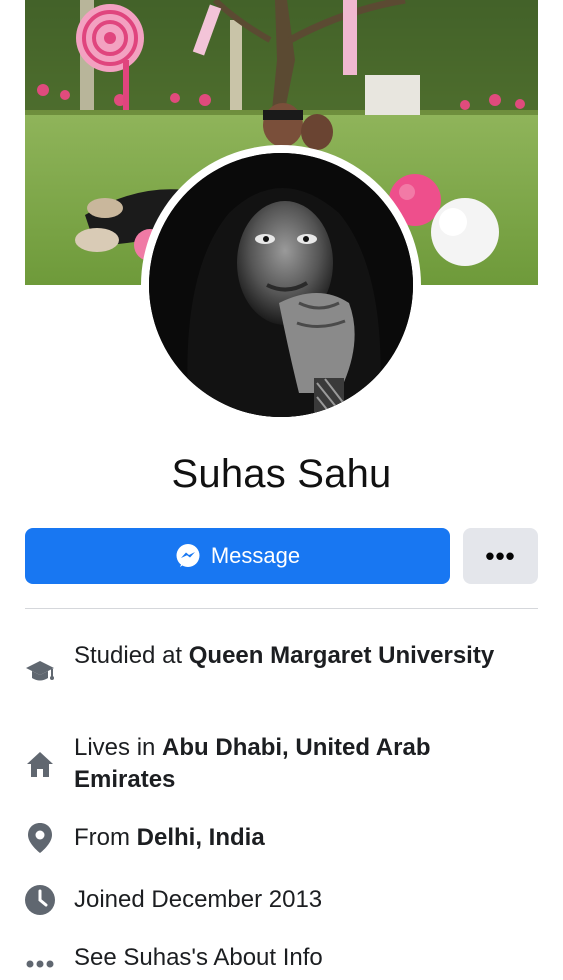 The image size is (563, 980). I want to click on intro-education-text: Studied at Queen Margaret University, so click(299, 656).